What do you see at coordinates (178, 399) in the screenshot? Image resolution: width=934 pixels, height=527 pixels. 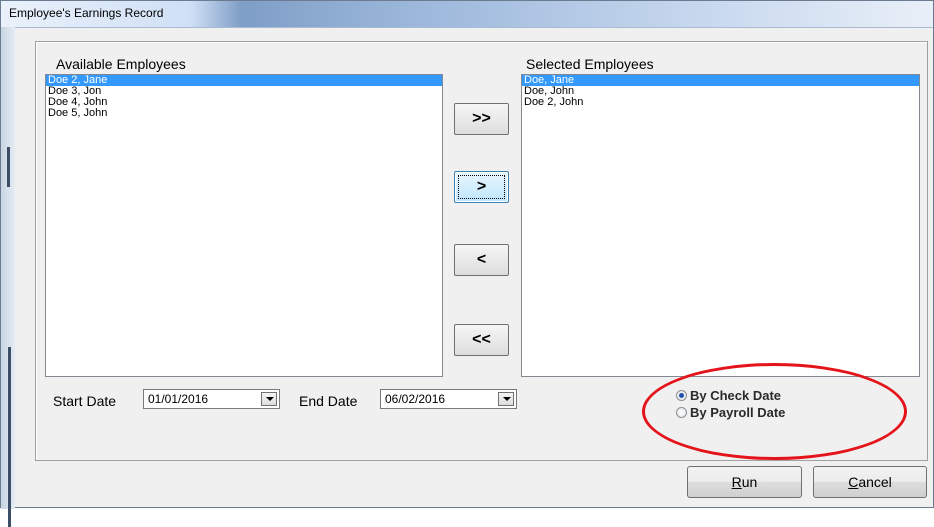 I see `start-date-value: 01/01/2016` at bounding box center [178, 399].